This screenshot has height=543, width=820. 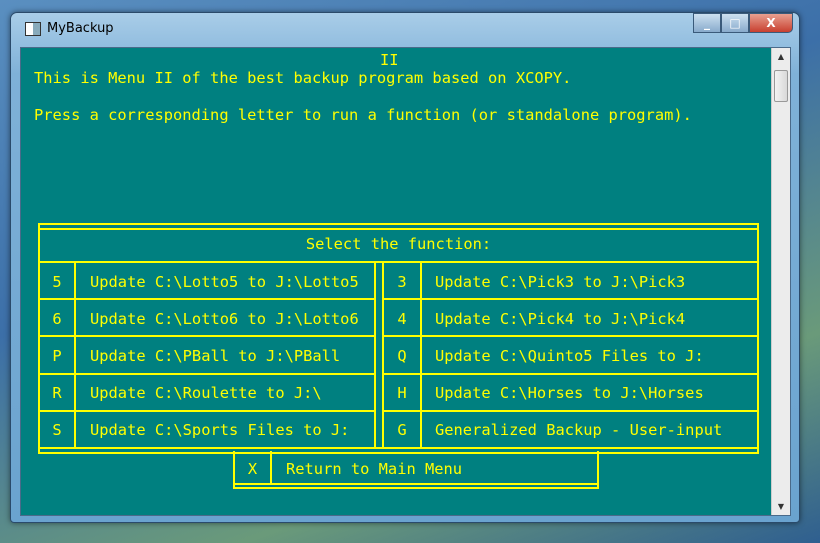 I want to click on return-to-main-menu: Return to Main Menu, so click(x=436, y=468).